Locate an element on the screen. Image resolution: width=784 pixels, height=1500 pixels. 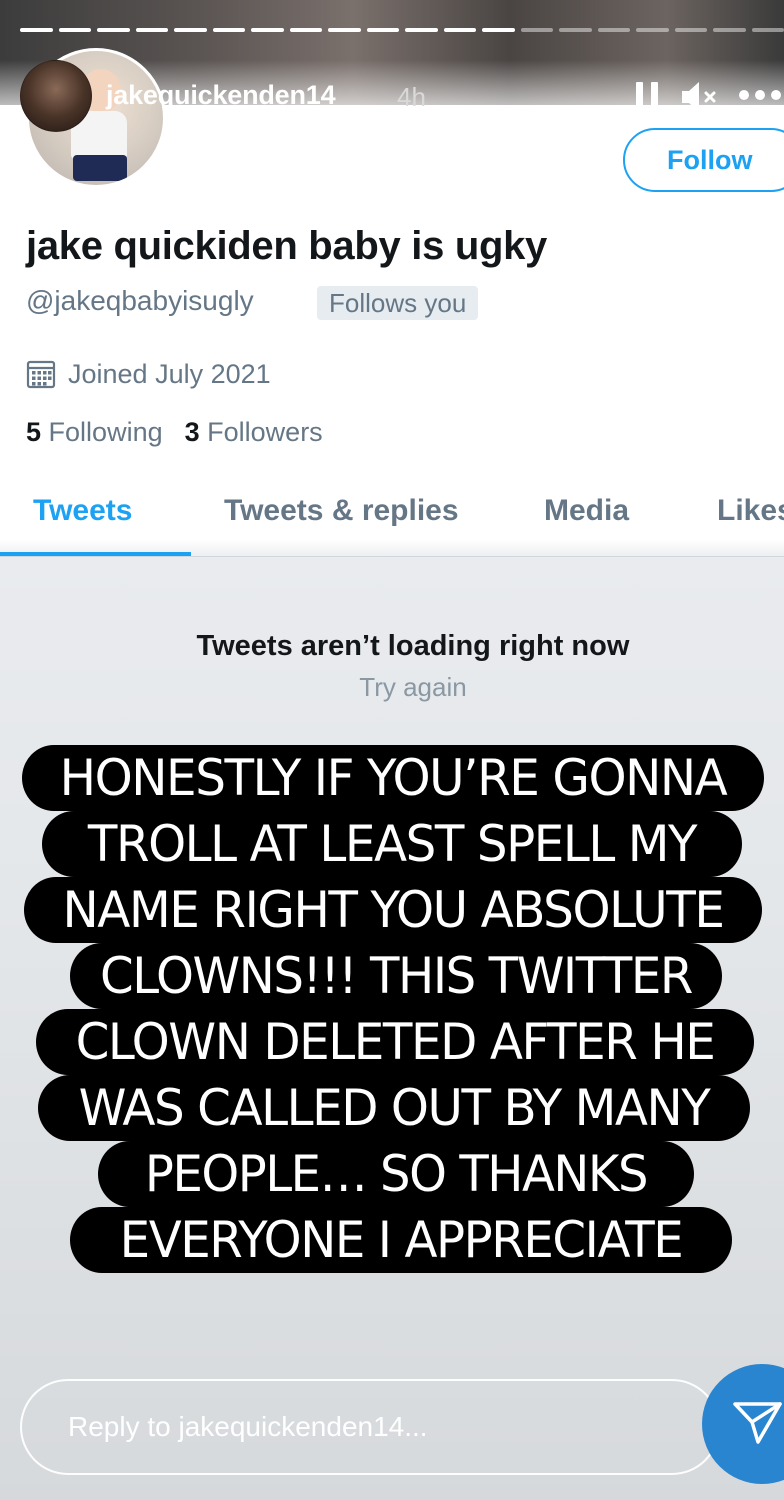
avatar-photo-shorts is located at coordinates (100, 168).